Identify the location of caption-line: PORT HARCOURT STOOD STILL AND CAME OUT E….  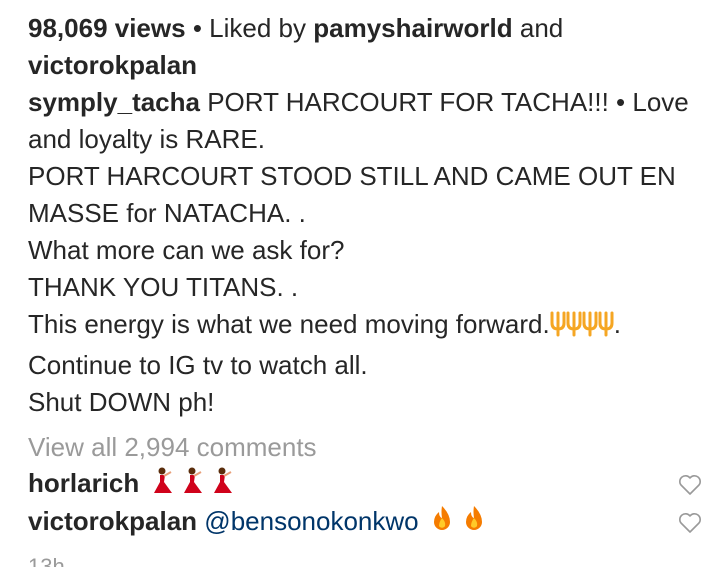
(352, 176).